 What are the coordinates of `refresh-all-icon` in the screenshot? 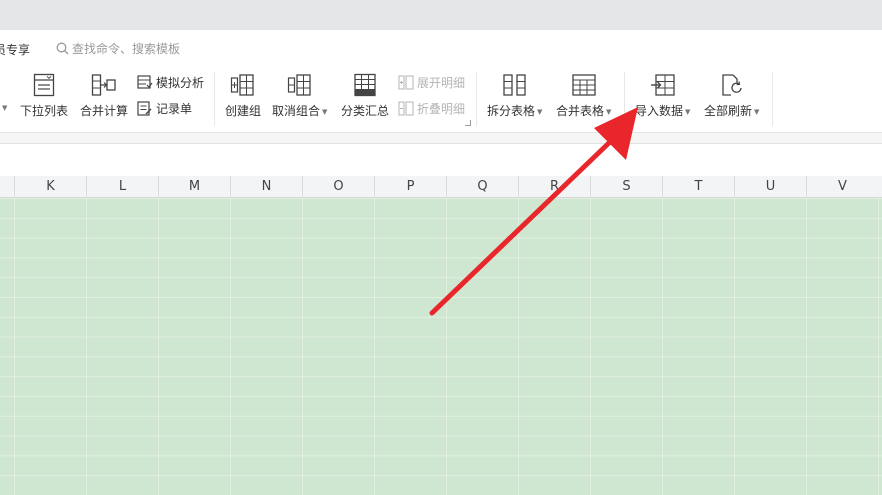 It's located at (732, 85).